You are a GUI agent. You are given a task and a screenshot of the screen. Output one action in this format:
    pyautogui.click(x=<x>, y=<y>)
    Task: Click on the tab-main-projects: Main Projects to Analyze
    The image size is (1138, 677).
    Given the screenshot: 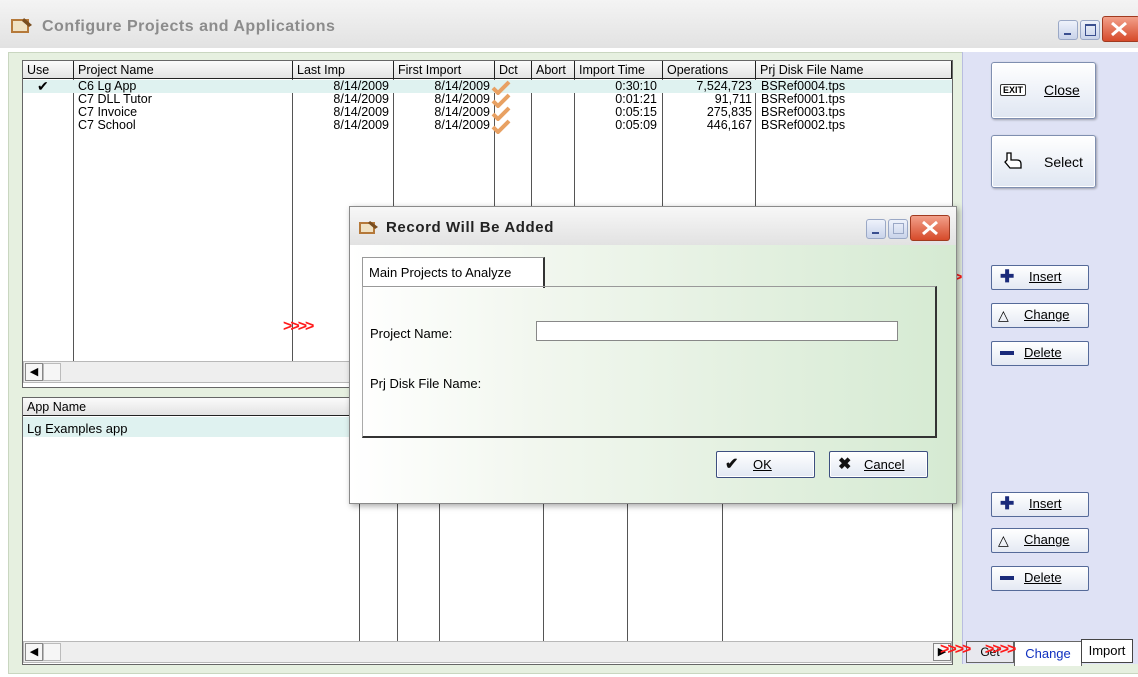 What is the action you would take?
    pyautogui.click(x=453, y=272)
    